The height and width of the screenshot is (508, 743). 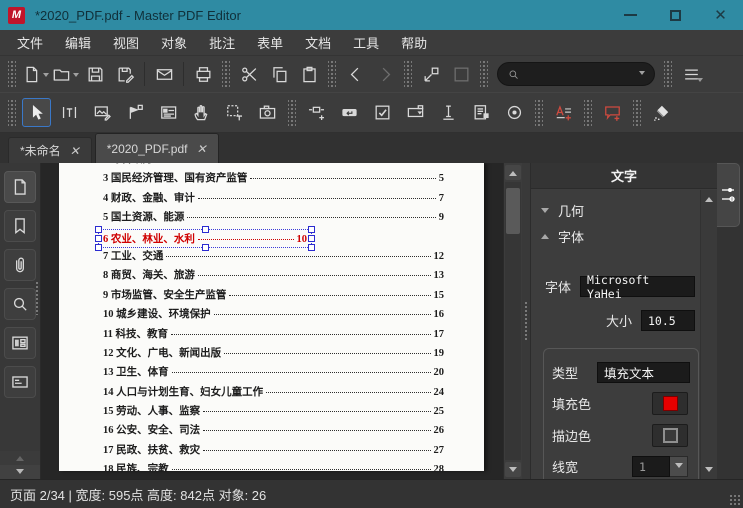 I want to click on sidebar-bookmarks-button, so click(x=20, y=226).